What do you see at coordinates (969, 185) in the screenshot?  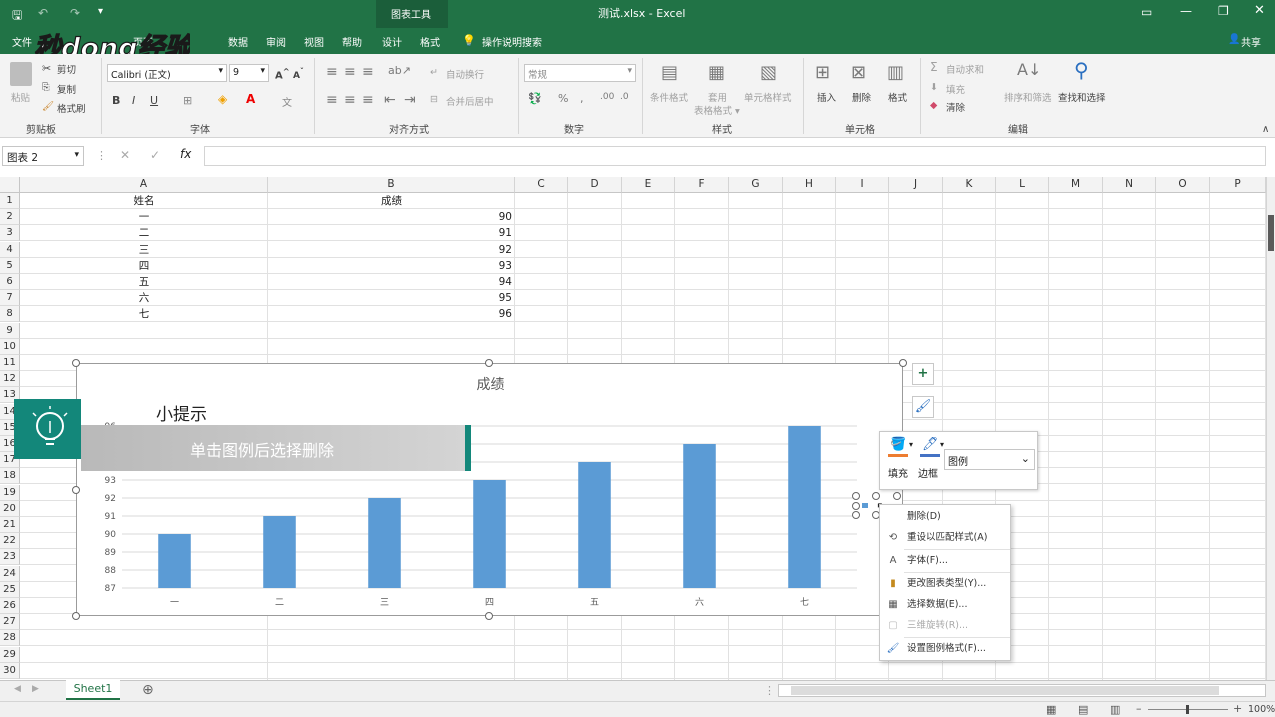 I see `column-header-k: K` at bounding box center [969, 185].